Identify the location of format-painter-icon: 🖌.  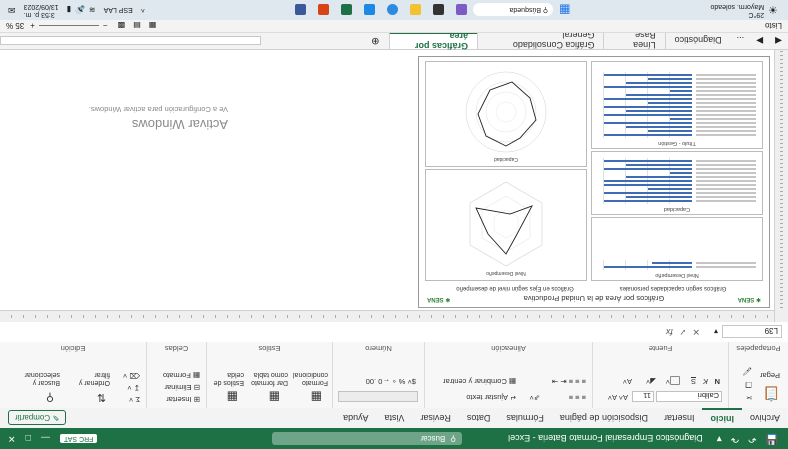
(747, 371).